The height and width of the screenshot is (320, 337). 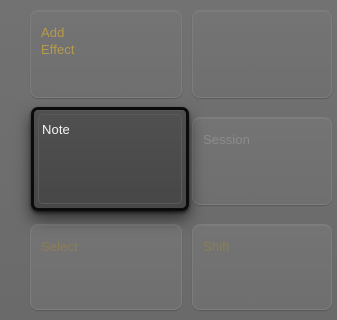 What do you see at coordinates (262, 267) in the screenshot?
I see `shift-button: Shift` at bounding box center [262, 267].